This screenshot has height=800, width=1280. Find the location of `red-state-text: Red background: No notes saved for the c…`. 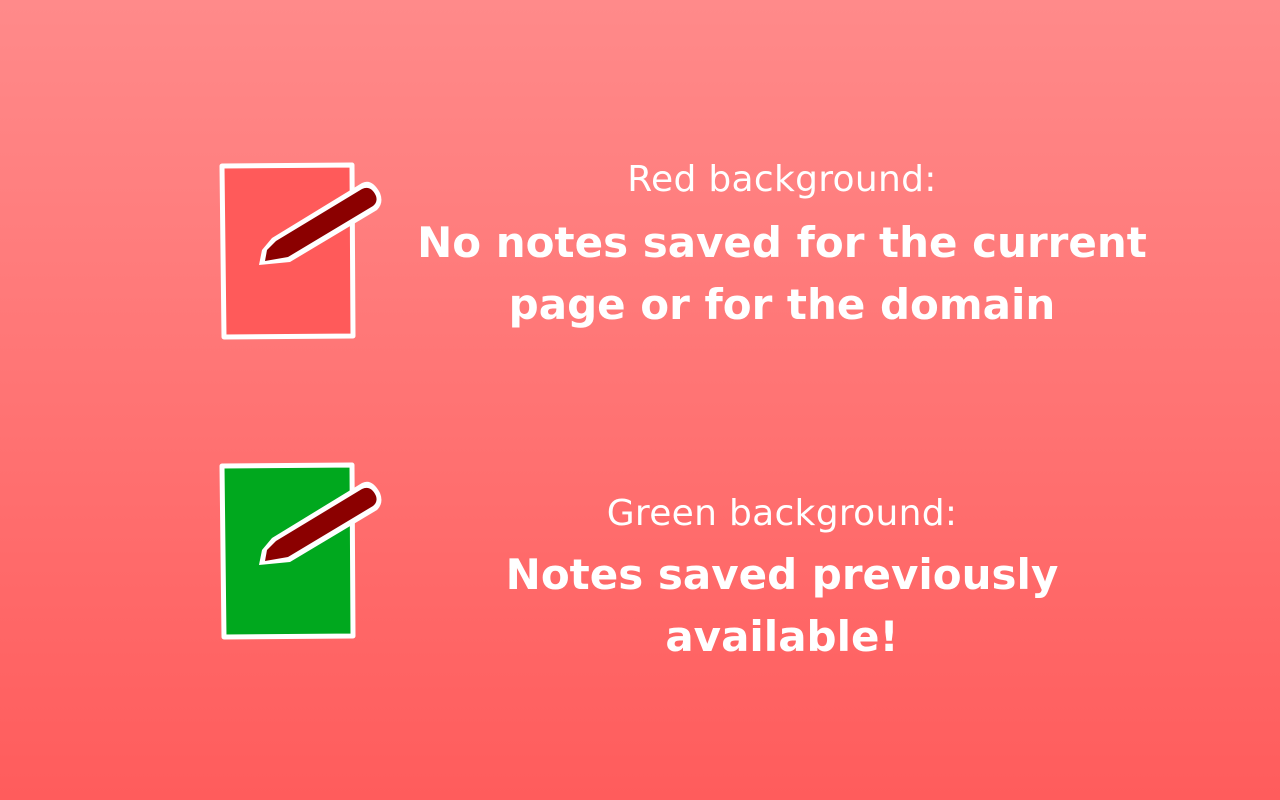

red-state-text: Red background: No notes saved for the c… is located at coordinates (782, 247).